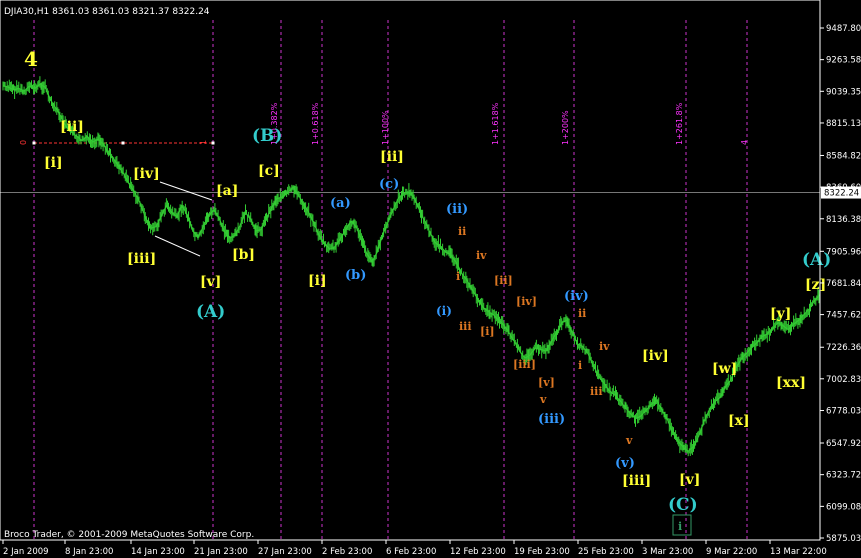  What do you see at coordinates (26, 552) in the screenshot?
I see `x-tick-label: 2 Jan 2009` at bounding box center [26, 552].